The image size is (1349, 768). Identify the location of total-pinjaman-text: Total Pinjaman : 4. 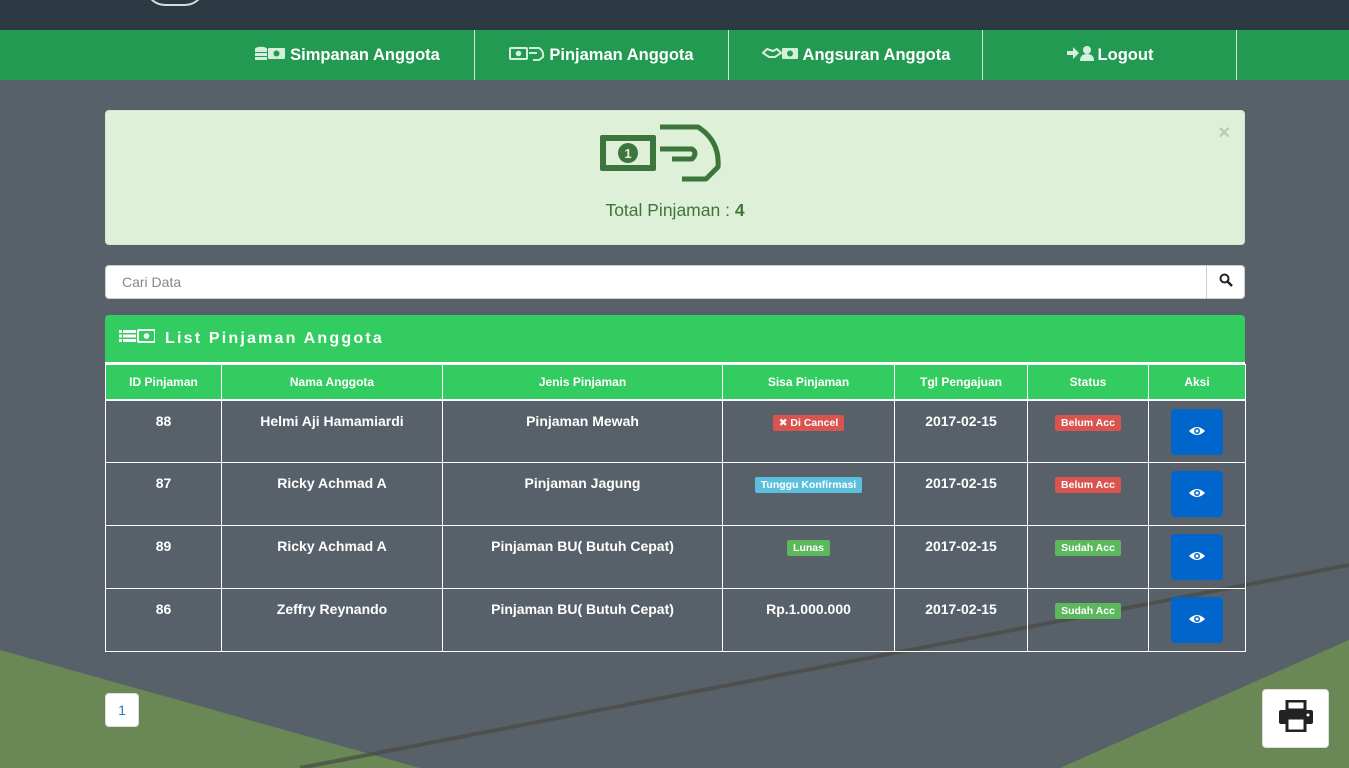
(675, 210).